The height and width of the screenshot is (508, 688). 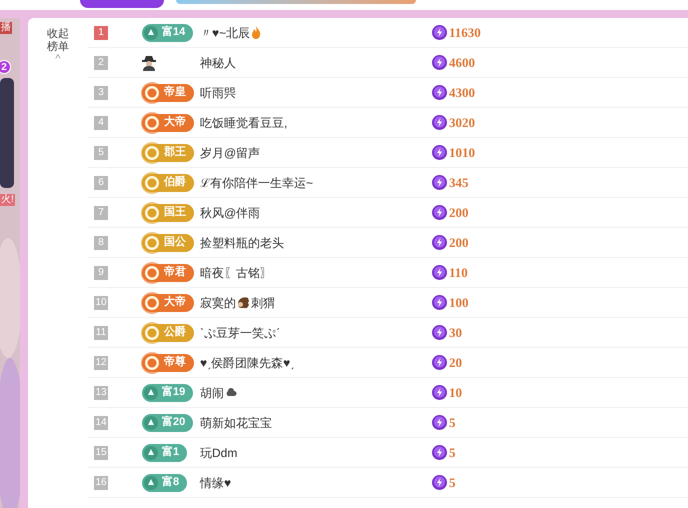 I want to click on rank-number: 11, so click(x=101, y=333).